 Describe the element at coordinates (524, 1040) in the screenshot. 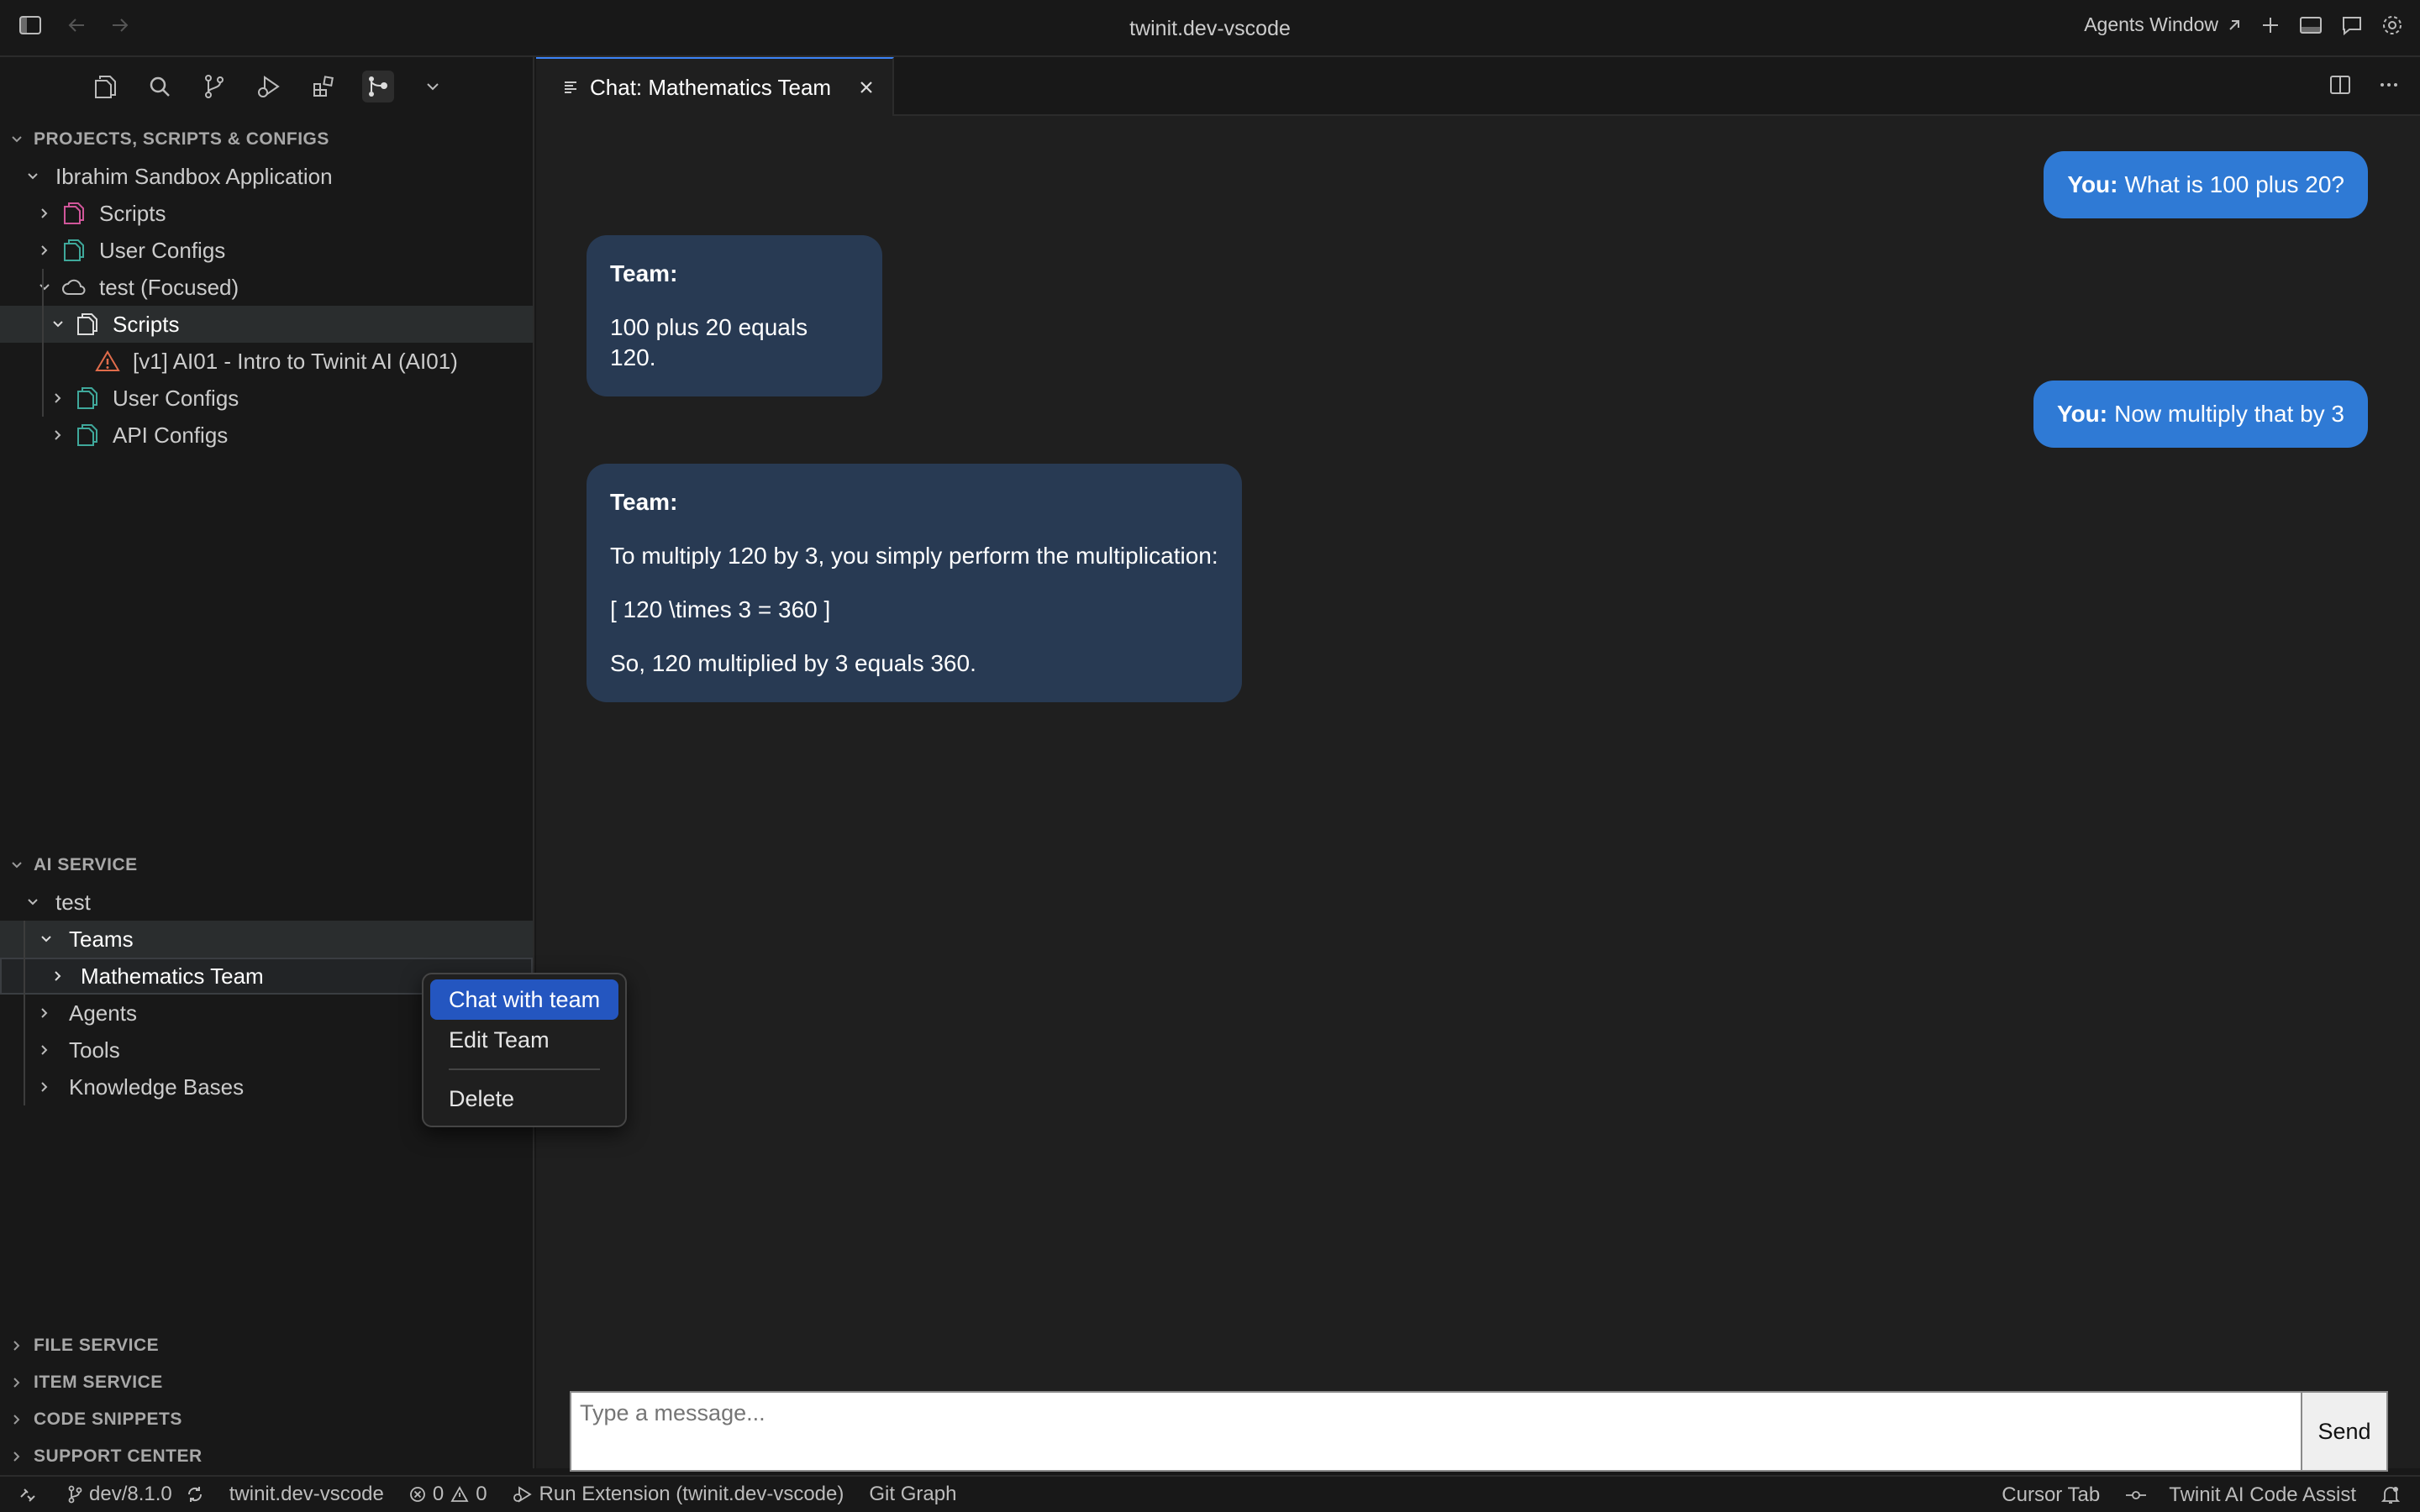

I see `menu-item-edit-team: Edit Team` at that location.